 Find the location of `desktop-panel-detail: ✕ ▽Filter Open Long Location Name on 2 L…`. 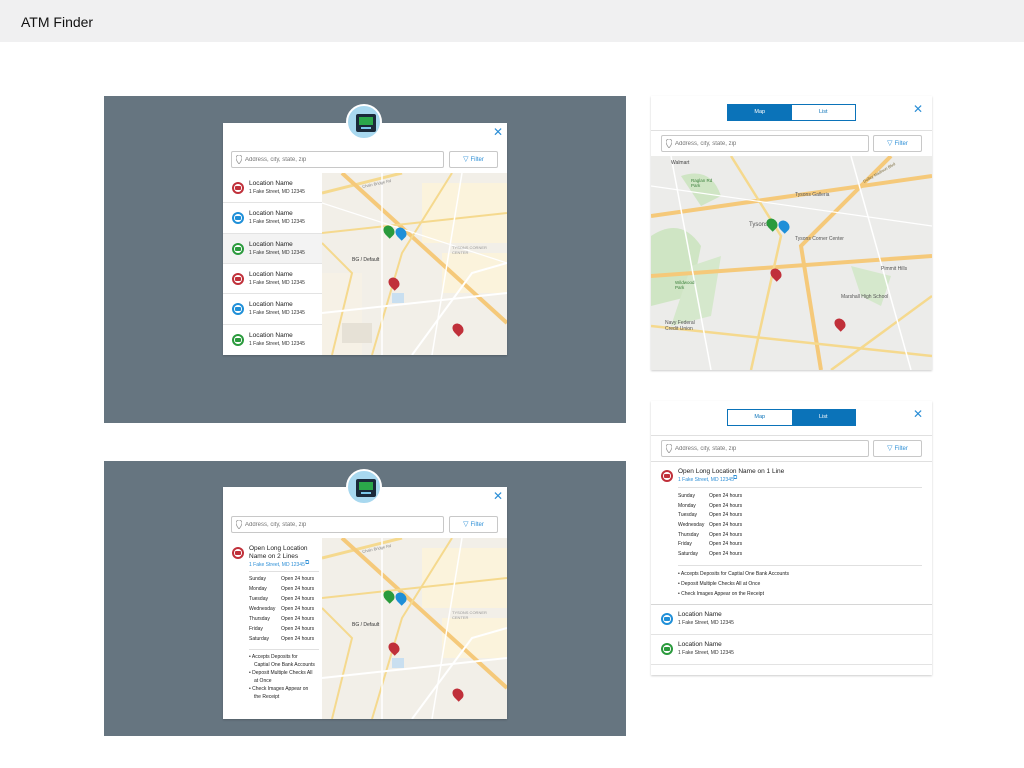

desktop-panel-detail: ✕ ▽Filter Open Long Location Name on 2 L… is located at coordinates (365, 603).